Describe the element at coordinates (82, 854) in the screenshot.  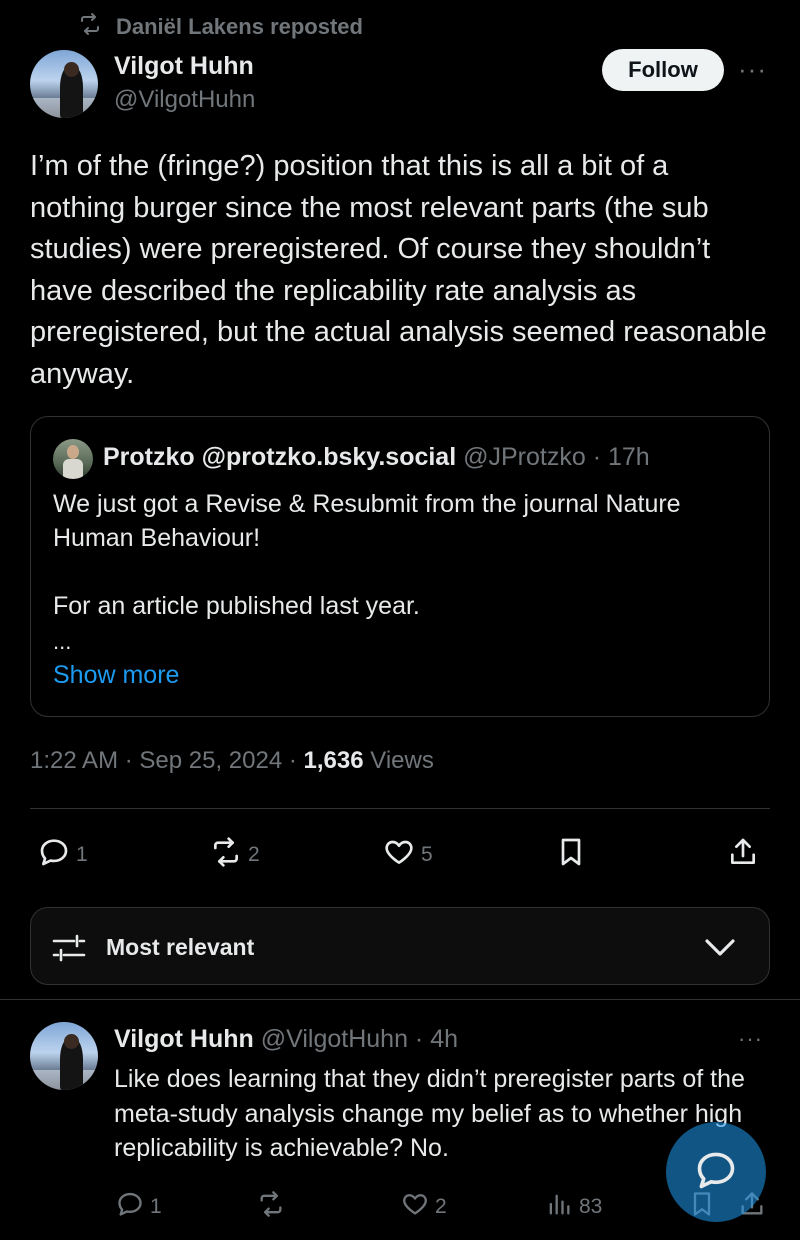
I see `reply-count: 1` at that location.